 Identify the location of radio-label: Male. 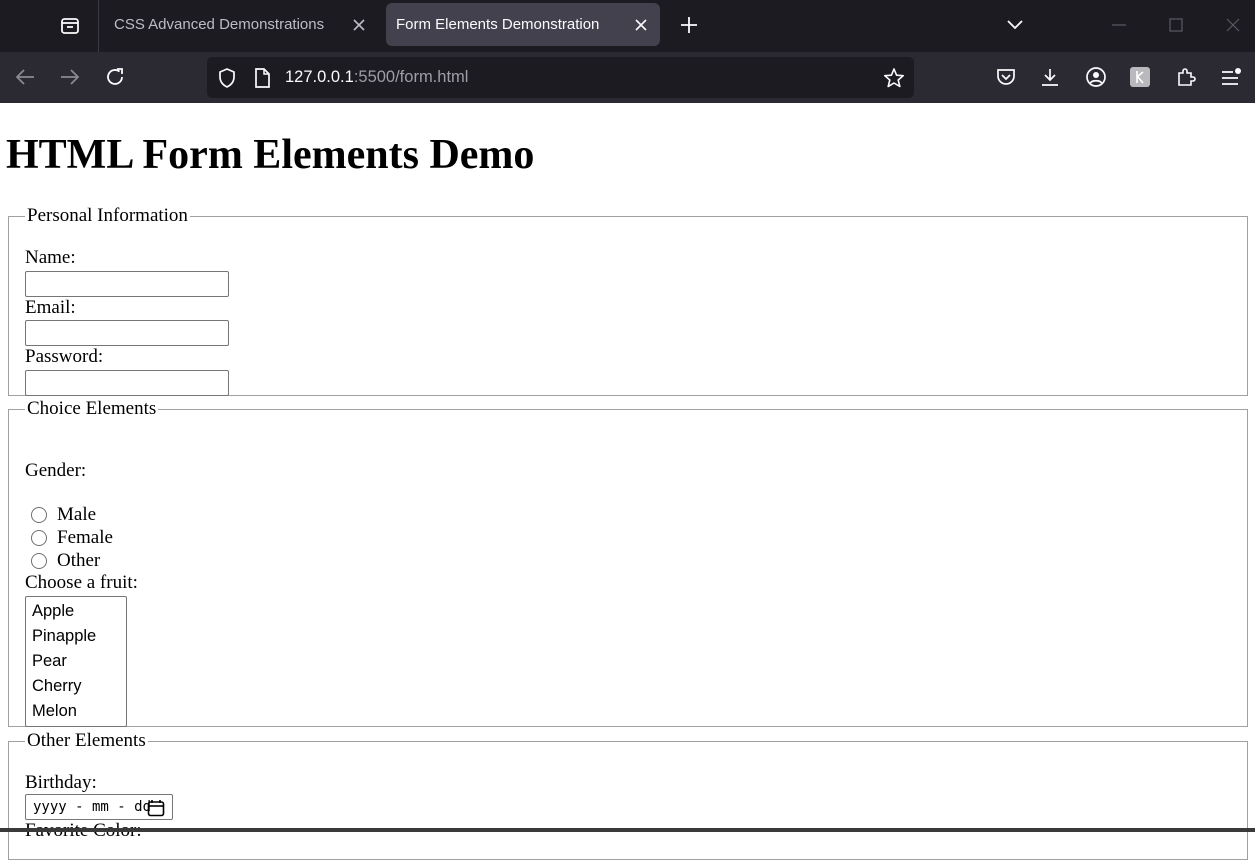
(77, 514).